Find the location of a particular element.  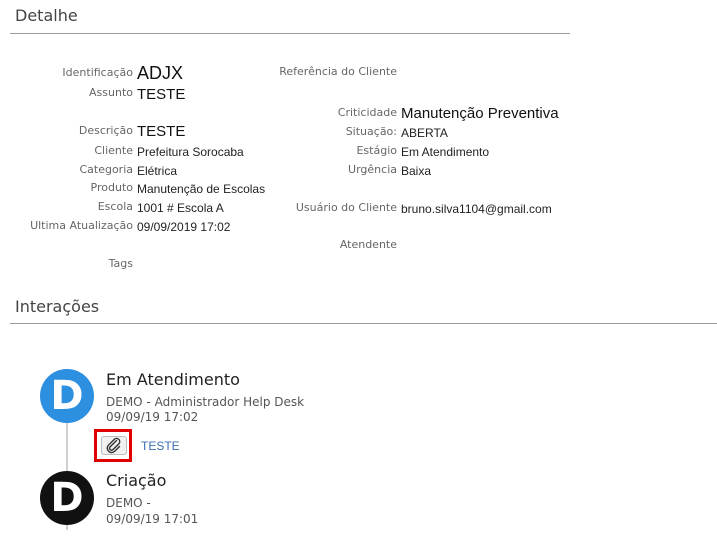

attachment-link: TESTE is located at coordinates (160, 446).